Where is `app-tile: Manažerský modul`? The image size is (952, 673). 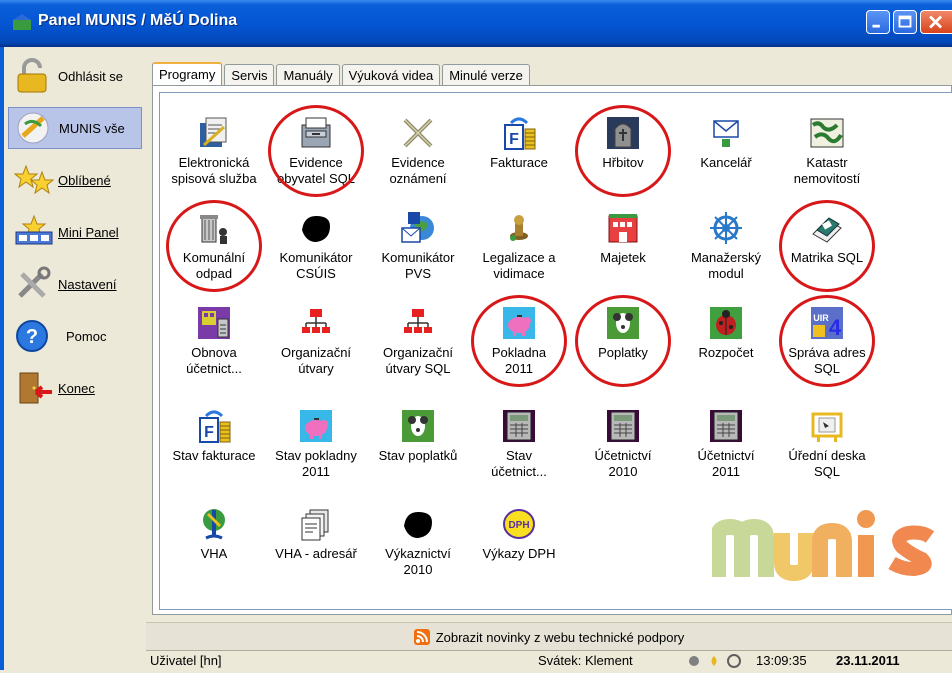
app-tile: Manažerský modul is located at coordinates (726, 246).